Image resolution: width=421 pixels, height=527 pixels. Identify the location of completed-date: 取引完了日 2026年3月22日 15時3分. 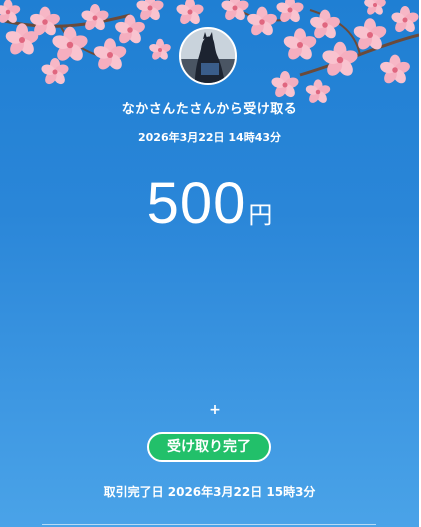
(209, 492).